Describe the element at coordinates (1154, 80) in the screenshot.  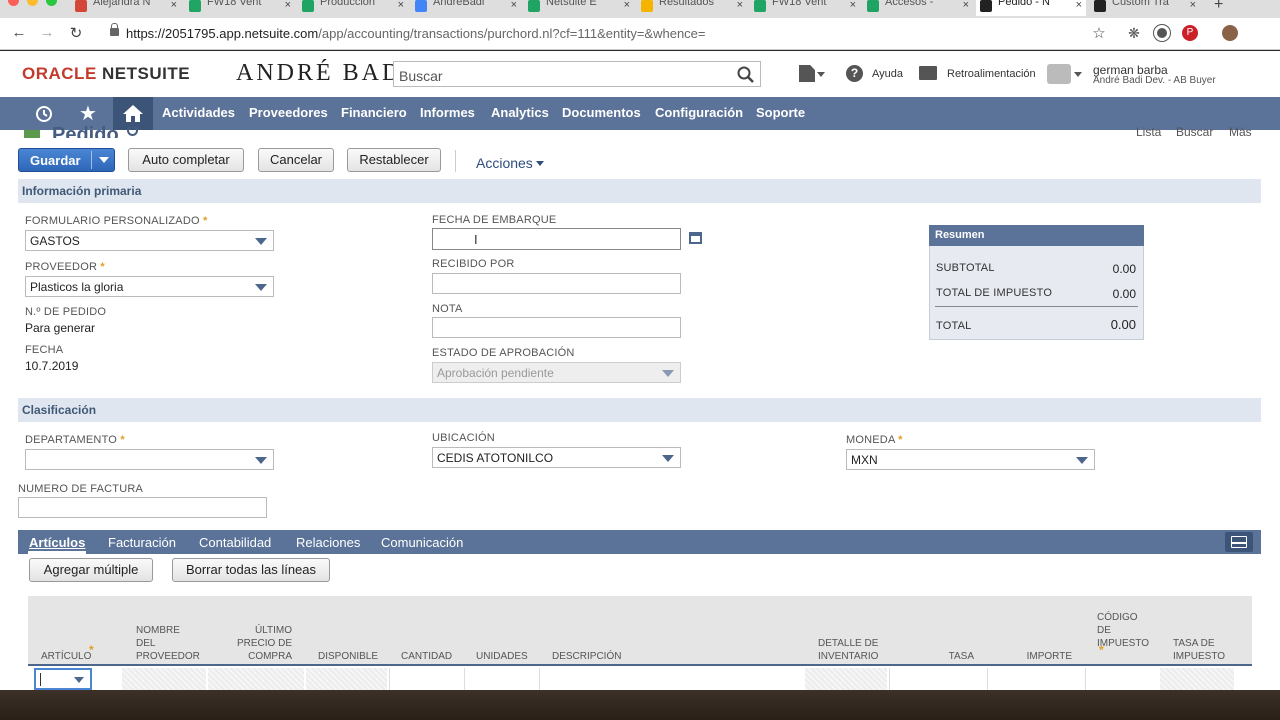
I see `user-role: André Badi Dev. - AB Buyer` at that location.